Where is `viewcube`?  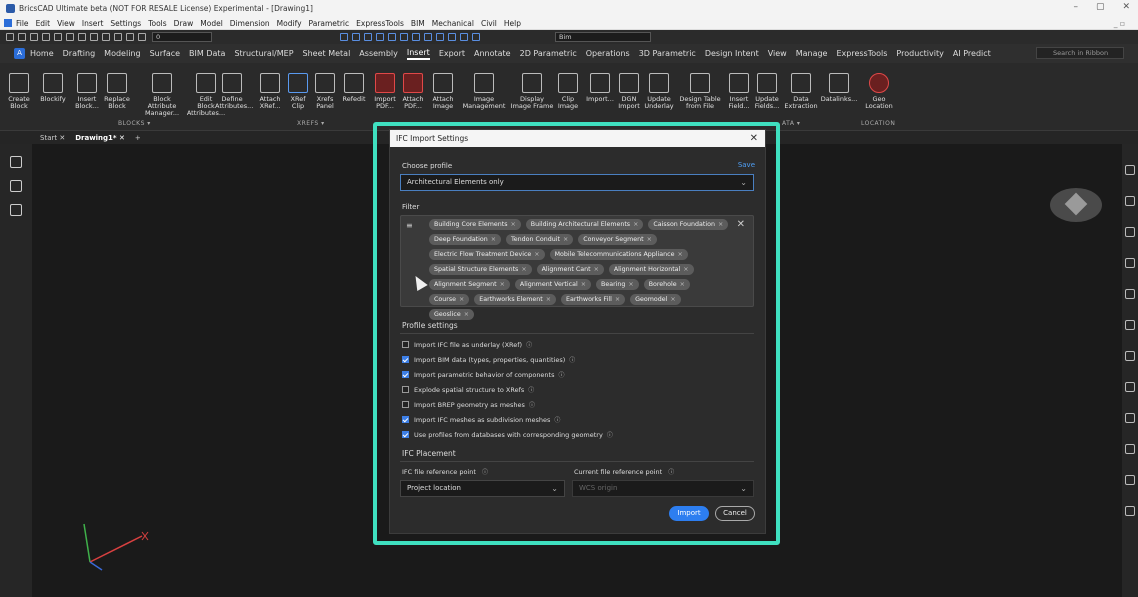
viewcube is located at coordinates (1076, 205).